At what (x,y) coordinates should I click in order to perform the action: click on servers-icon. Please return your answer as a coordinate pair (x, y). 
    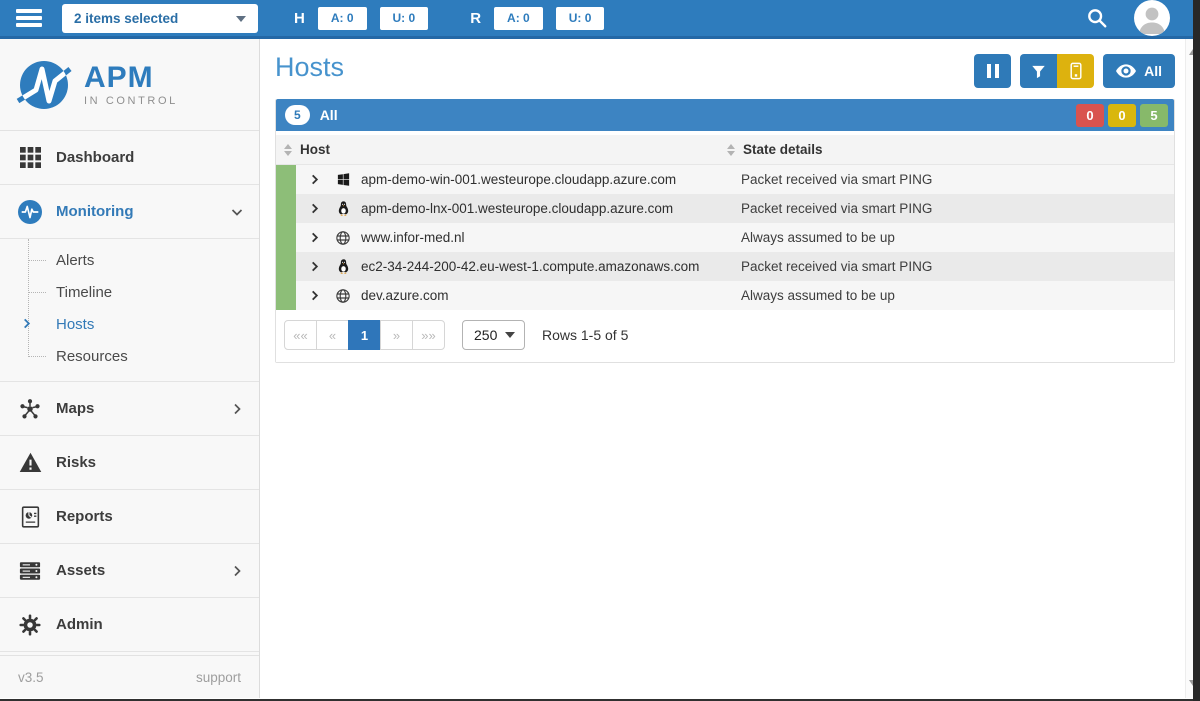
    Looking at the image, I should click on (30, 571).